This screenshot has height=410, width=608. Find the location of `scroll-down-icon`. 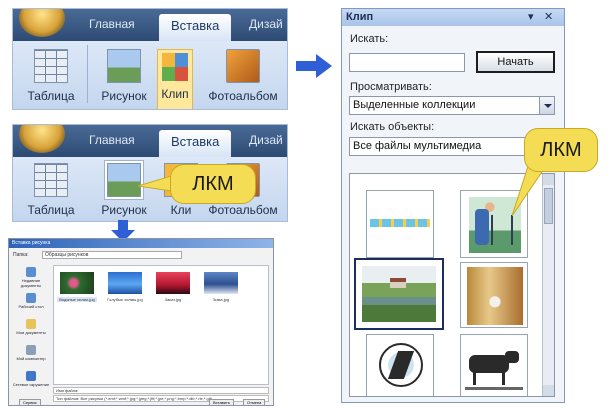

scroll-down-icon is located at coordinates (548, 390).